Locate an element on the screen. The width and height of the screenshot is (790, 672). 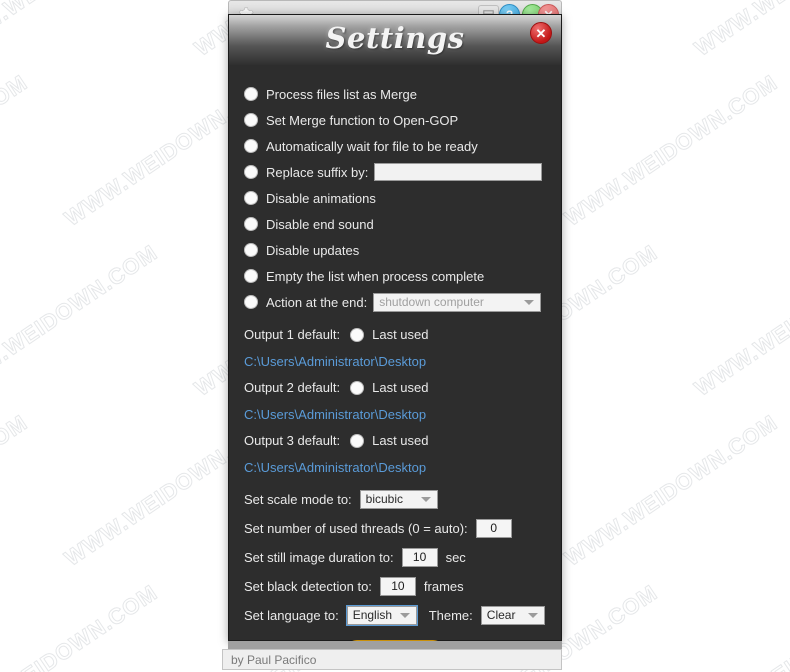
statusbar: by Paul Pacifico is located at coordinates (392, 659).